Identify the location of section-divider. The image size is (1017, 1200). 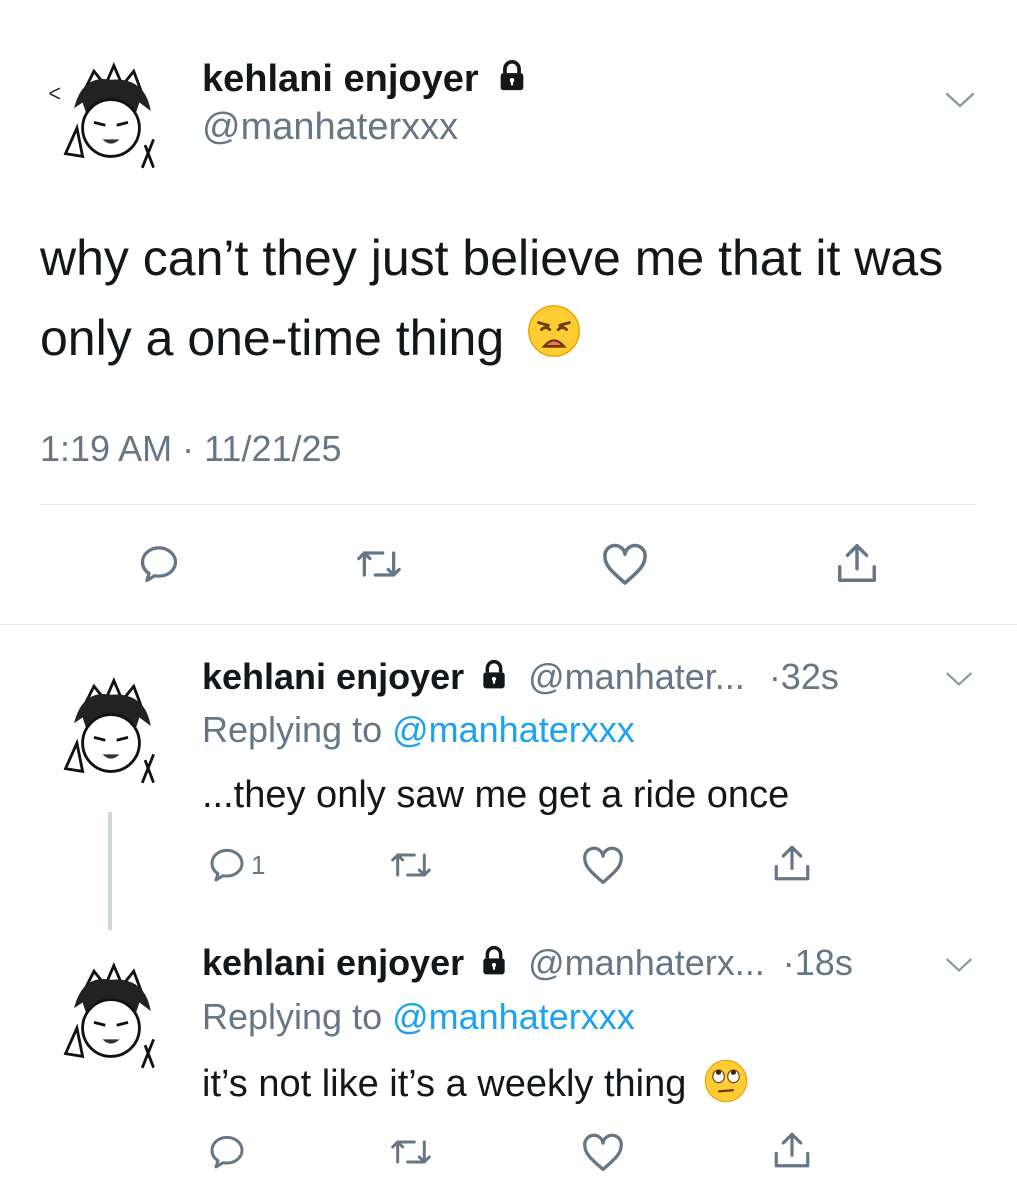
(508, 624).